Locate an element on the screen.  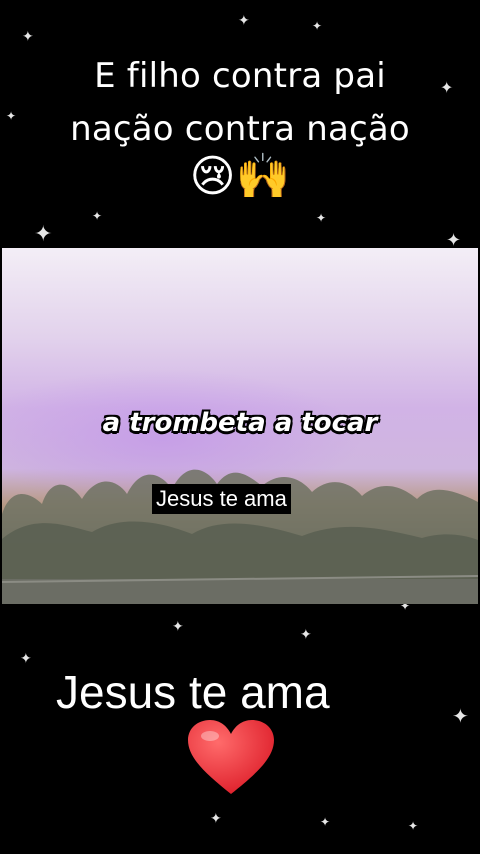
top-caption: E filho contra pai nação contra nação is located at coordinates (240, 102).